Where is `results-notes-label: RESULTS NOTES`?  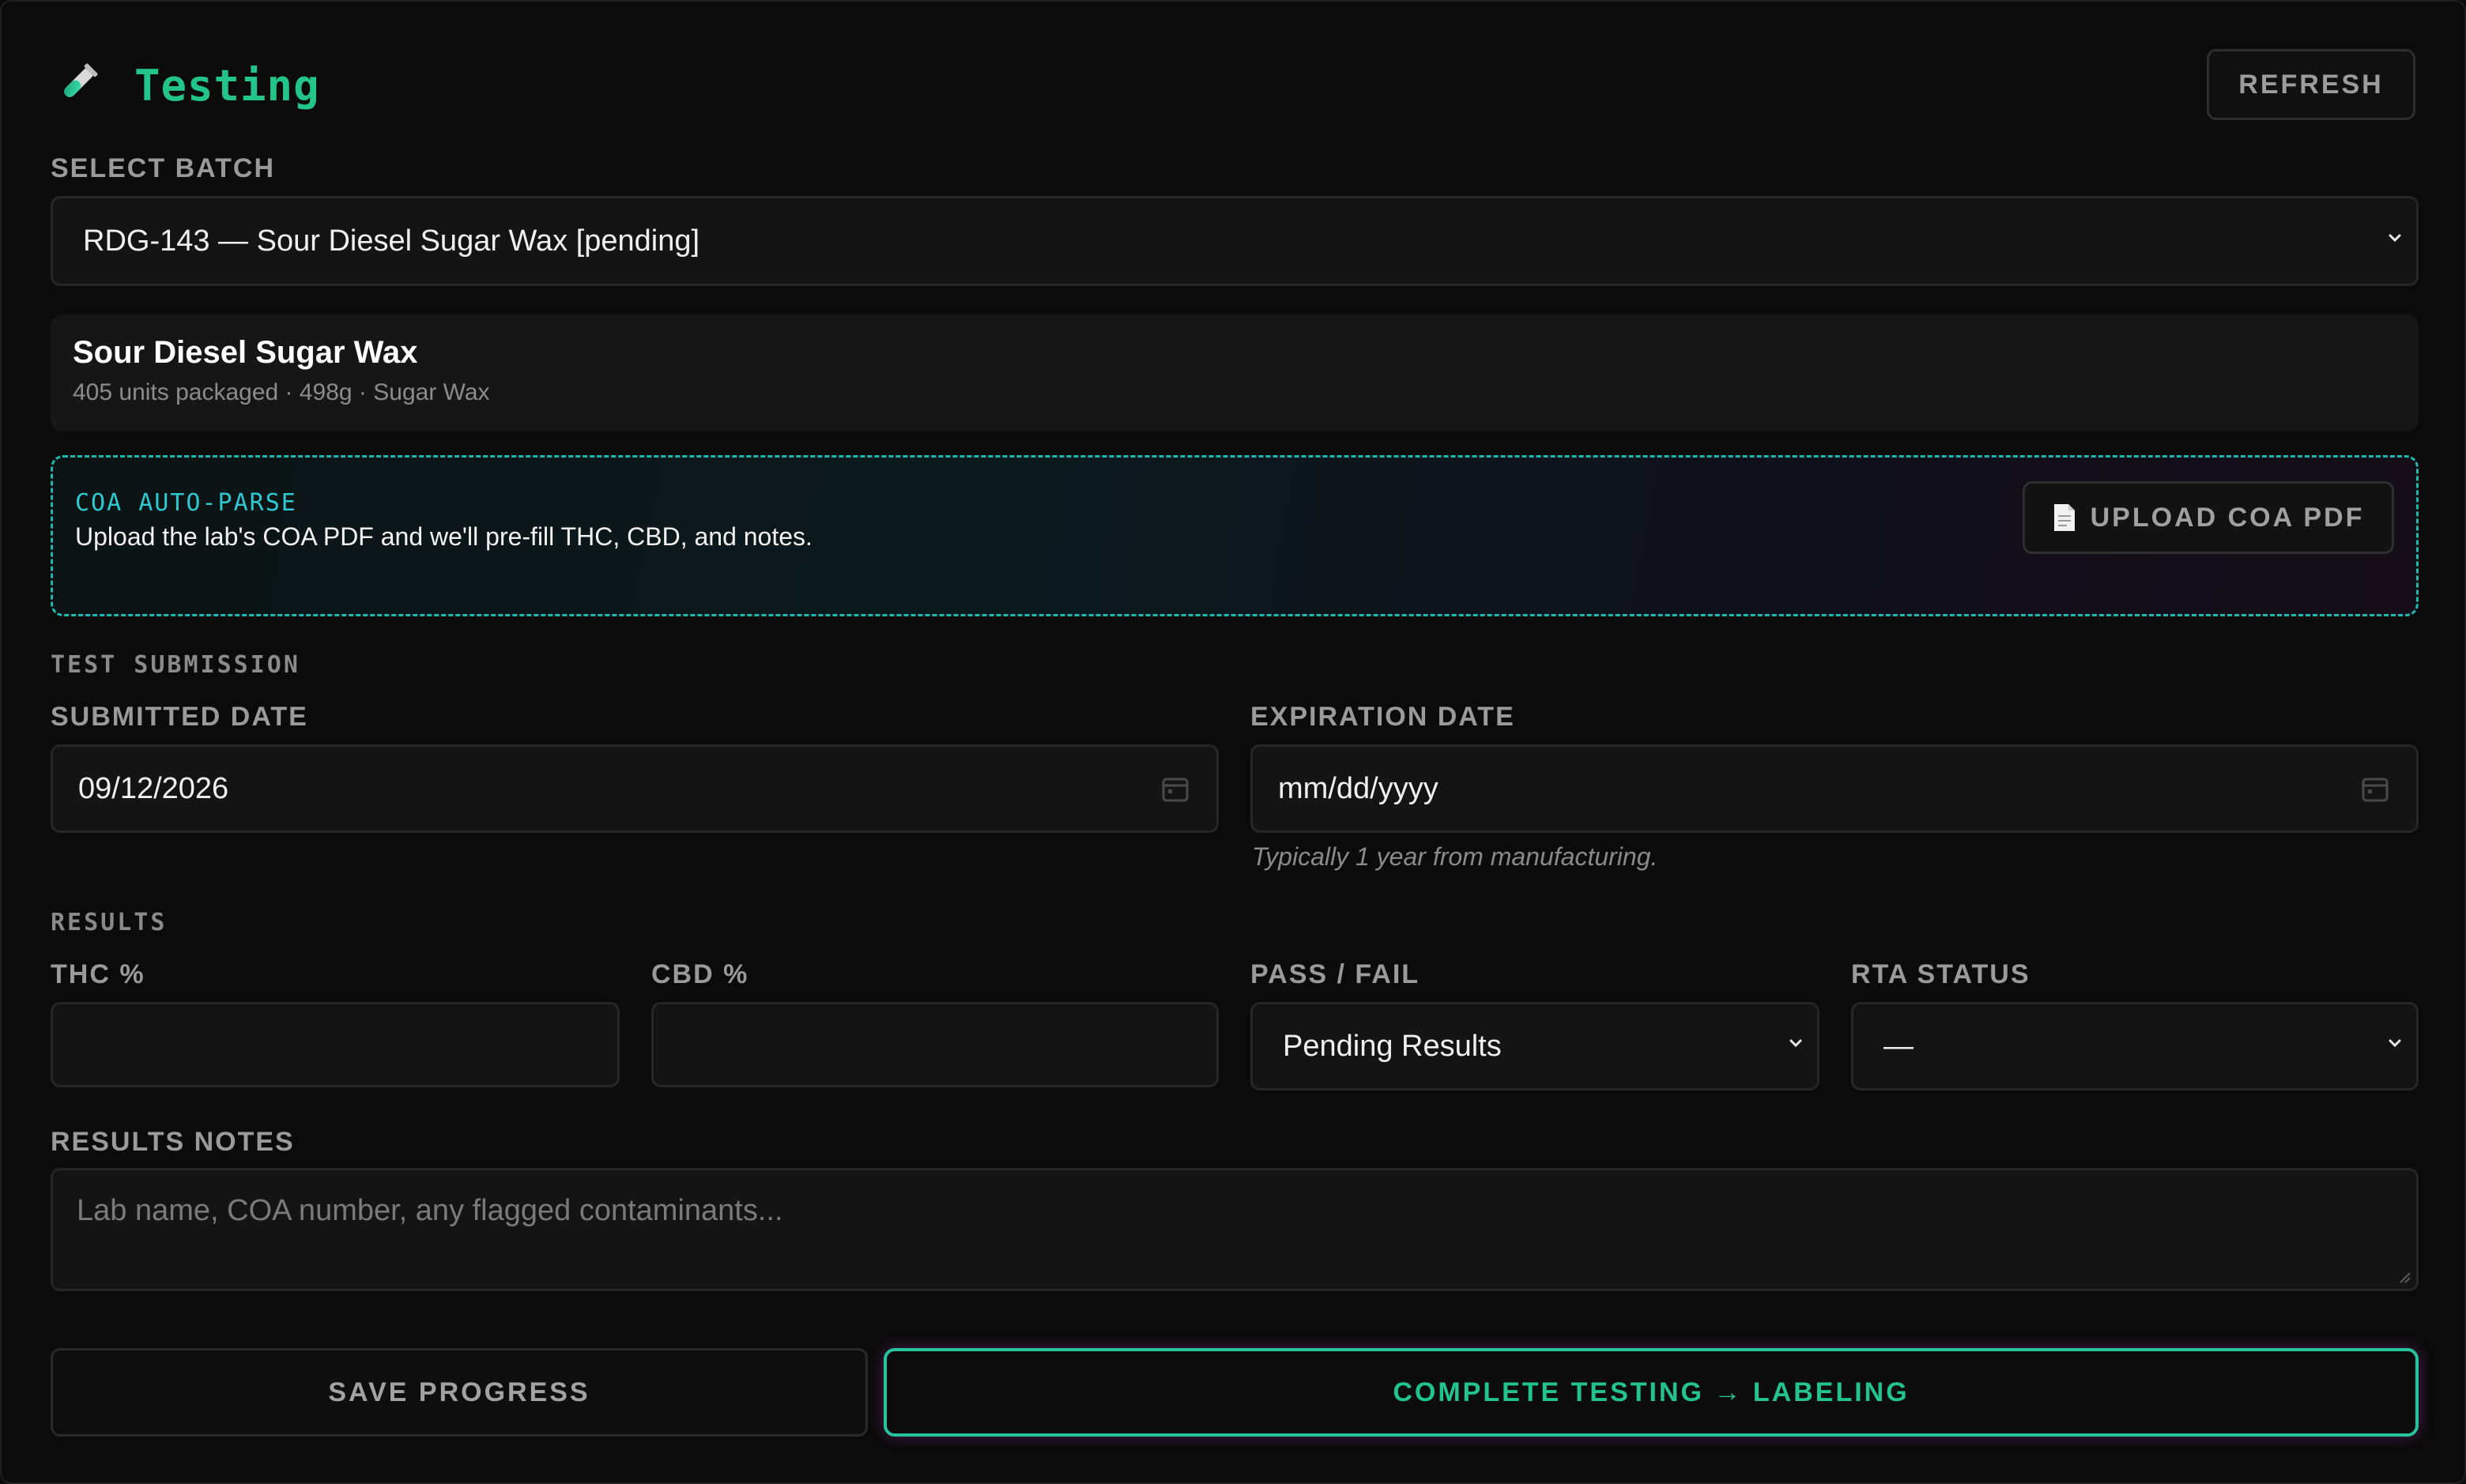
results-notes-label: RESULTS NOTES is located at coordinates (173, 1142).